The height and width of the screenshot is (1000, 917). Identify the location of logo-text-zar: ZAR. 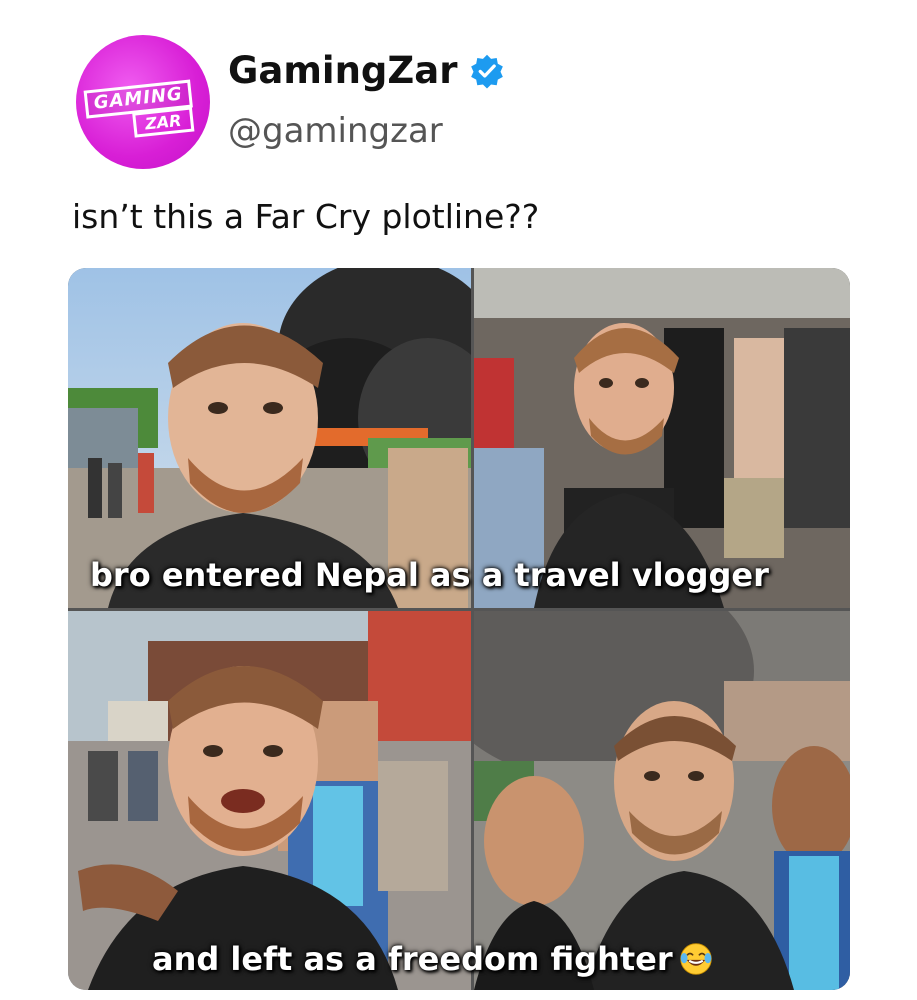
(163, 122).